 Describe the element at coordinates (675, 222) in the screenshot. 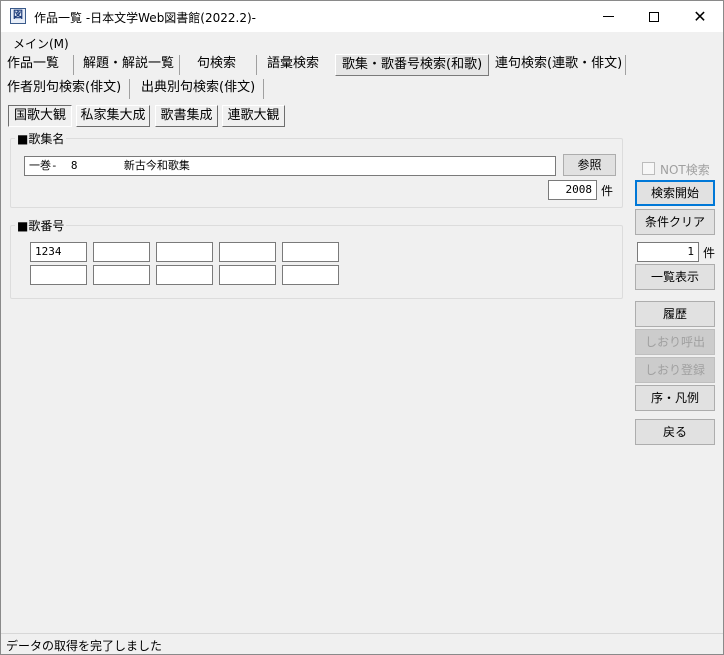

I see `clear-conditions-button: 条件クリア` at that location.